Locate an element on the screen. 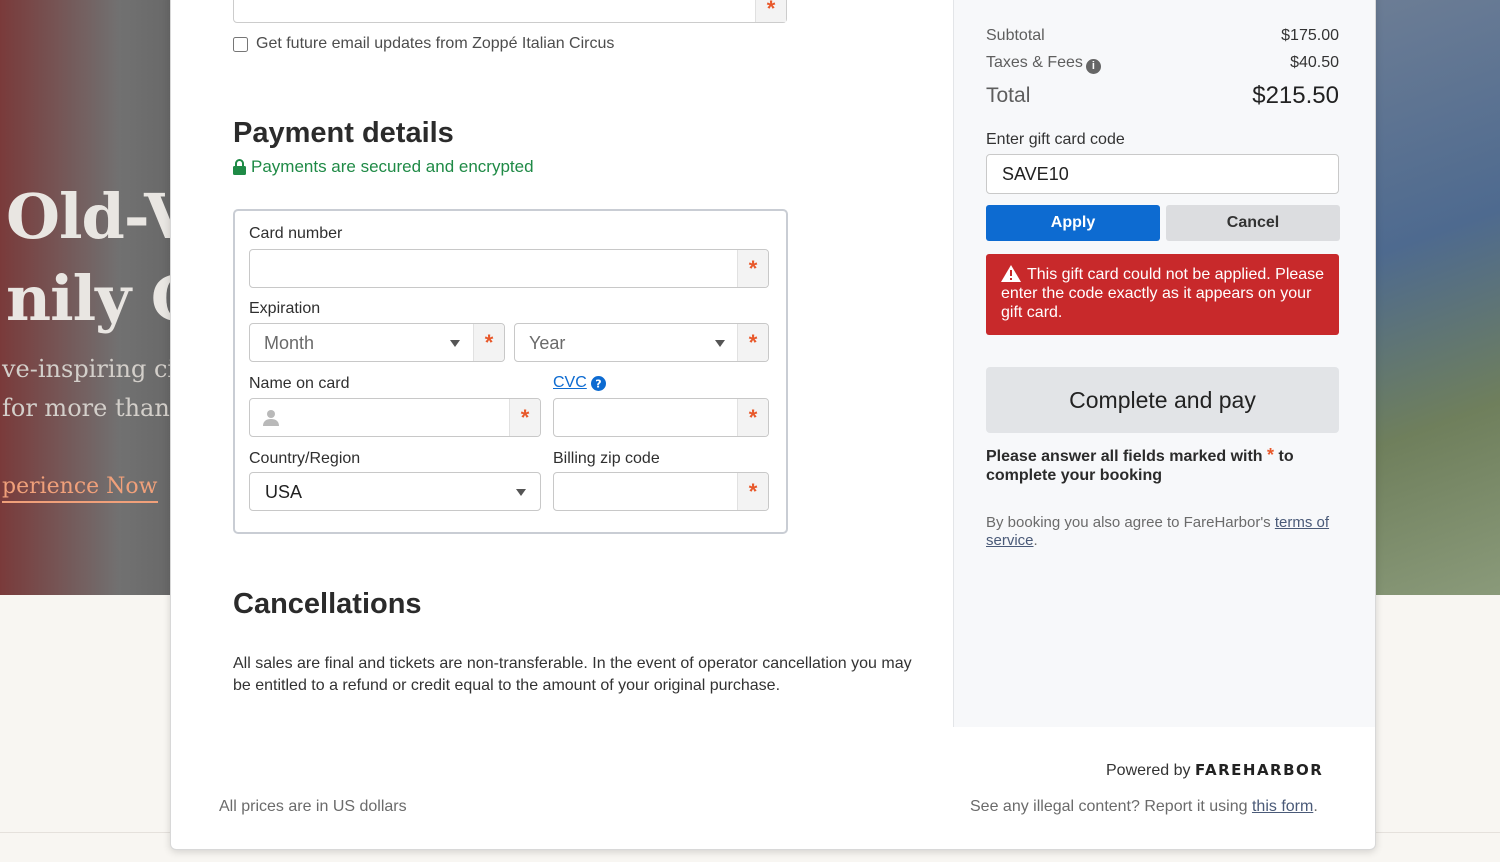 The image size is (1500, 862). user-icon is located at coordinates (271, 418).